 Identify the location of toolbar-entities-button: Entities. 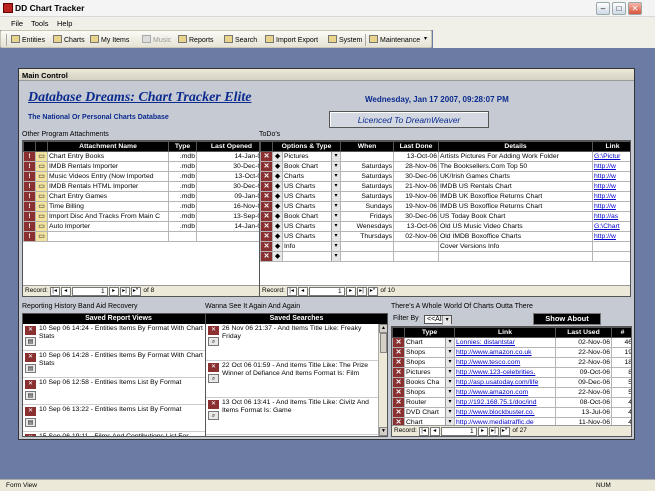
(28, 39).